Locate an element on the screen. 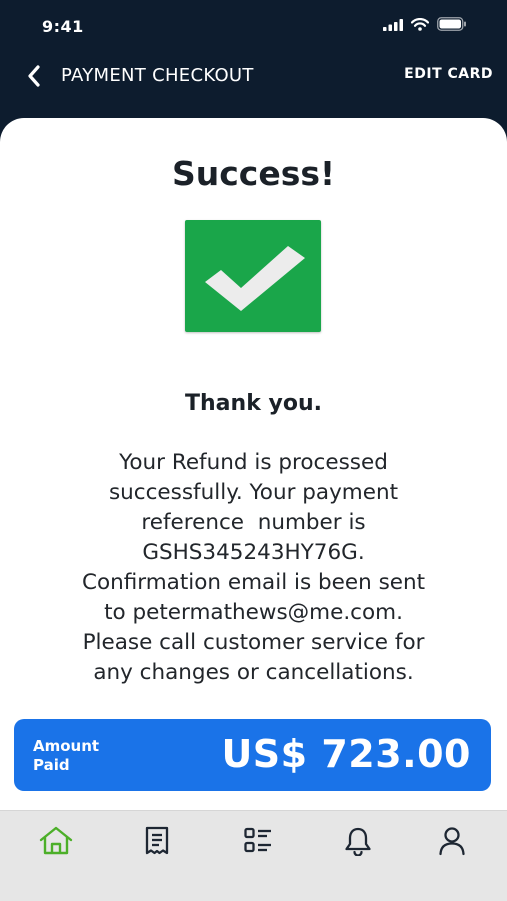 The image size is (507, 901). bell-icon is located at coordinates (358, 841).